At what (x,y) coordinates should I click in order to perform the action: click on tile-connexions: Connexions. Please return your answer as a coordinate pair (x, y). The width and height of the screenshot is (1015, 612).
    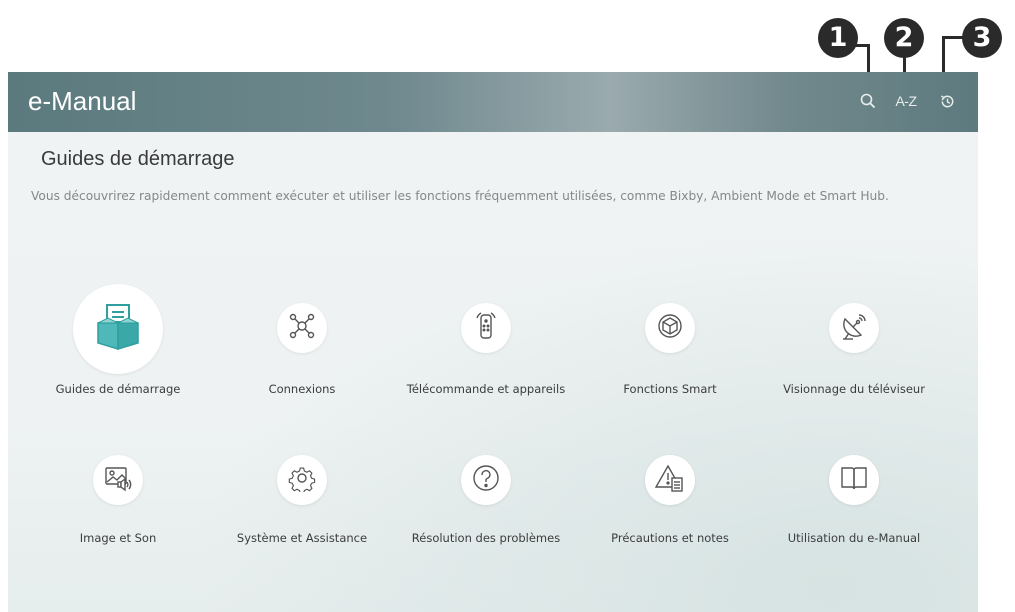
    Looking at the image, I should click on (302, 344).